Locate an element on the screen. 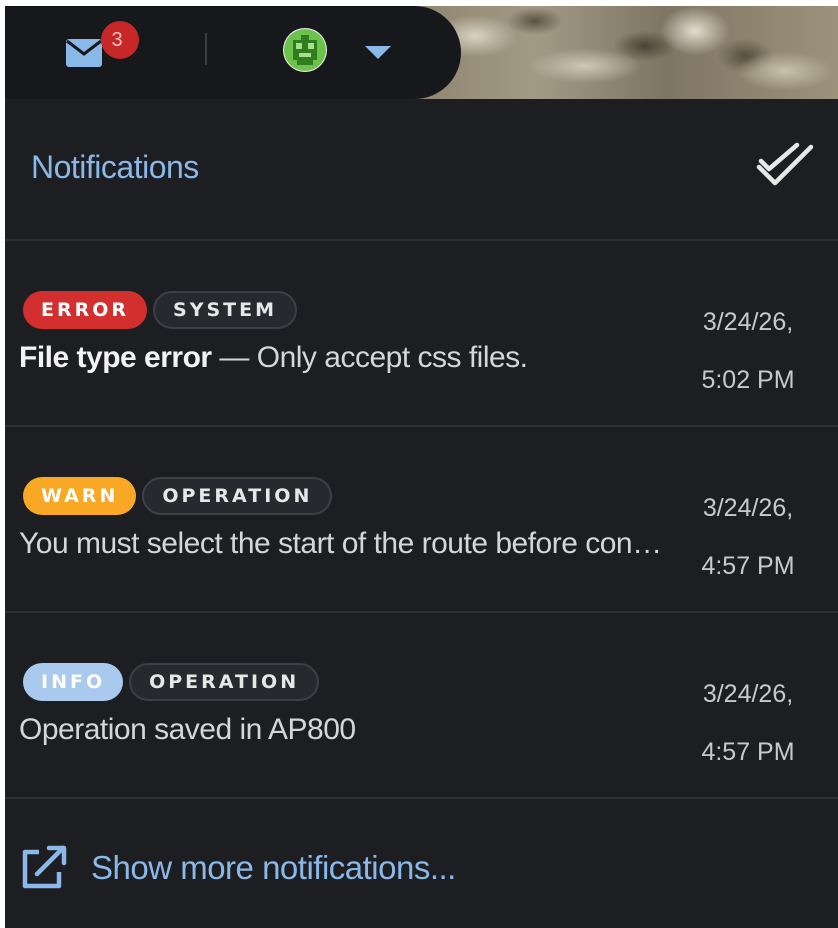 The width and height of the screenshot is (838, 928). notification-message: File type error — Only accept css files. is located at coordinates (344, 358).